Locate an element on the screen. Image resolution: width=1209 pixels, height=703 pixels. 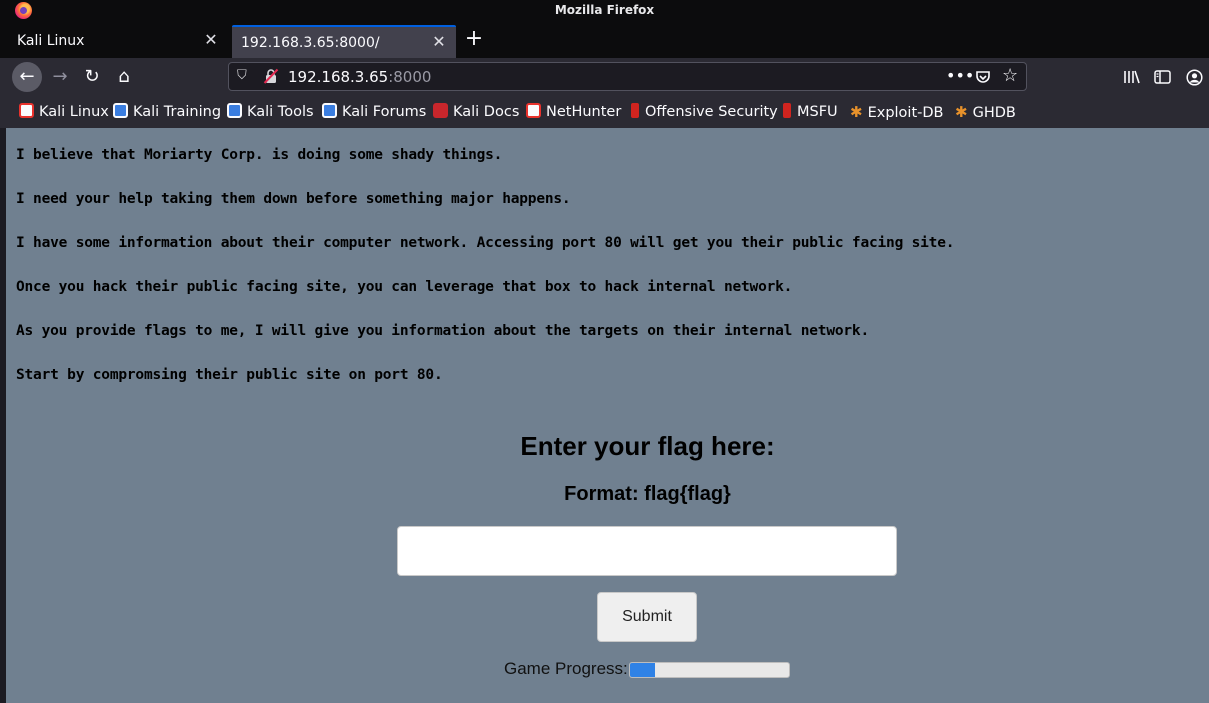
navigation-toolbar: ← → ↻ ⌂ ⛉ 192.168.3.65:8000 ••• ☆ is located at coordinates (604, 77).